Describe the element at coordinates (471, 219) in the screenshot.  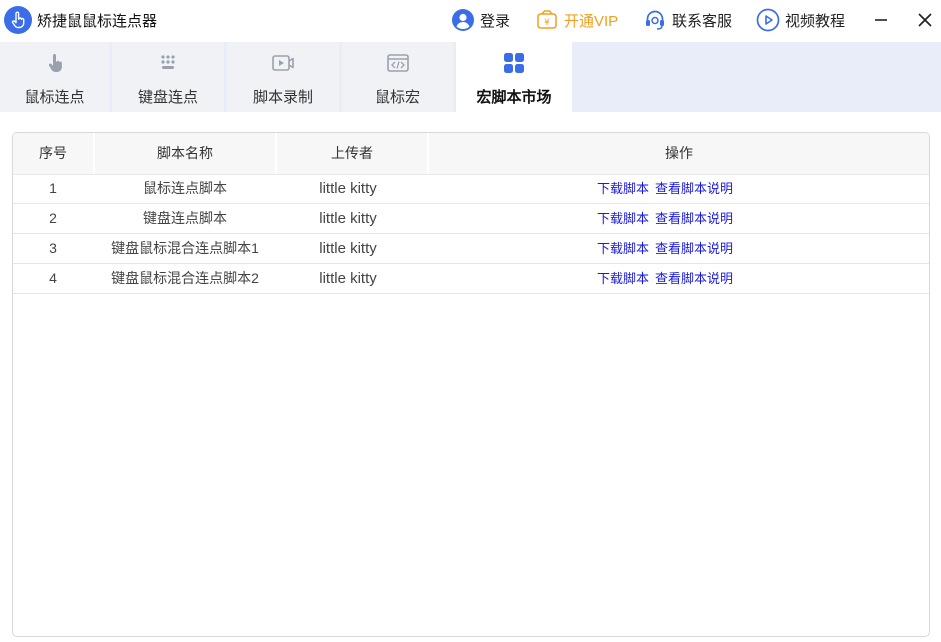
I see `table-row: 2 键盘连点脚本 little kitty 下载脚本 查看脚本说明` at that location.